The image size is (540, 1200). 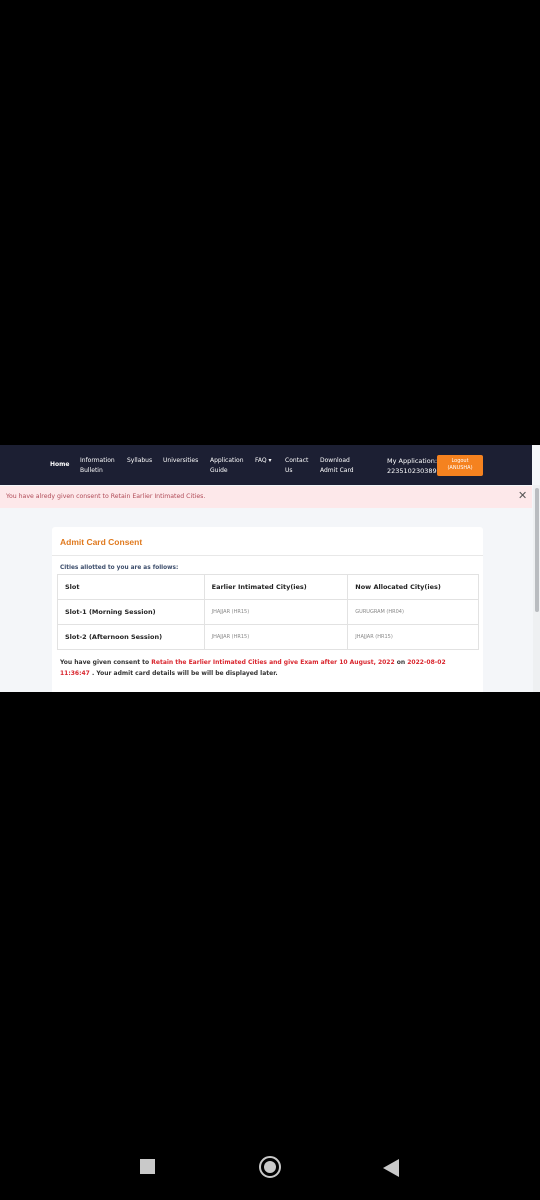 What do you see at coordinates (537, 550) in the screenshot?
I see `scrollbar-thumb` at bounding box center [537, 550].